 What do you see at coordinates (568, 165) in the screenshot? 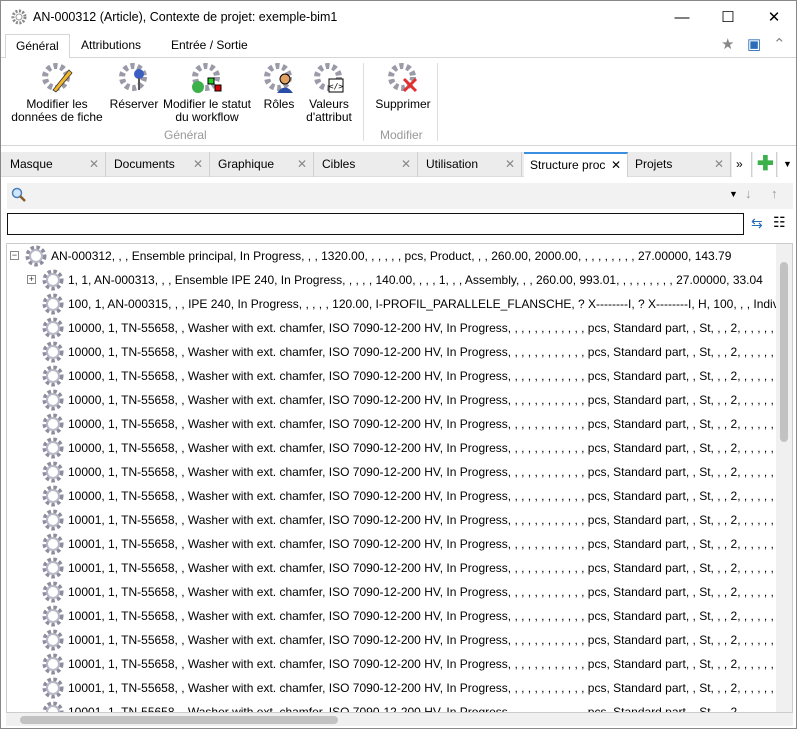
I see `tab-label: Structure proc` at bounding box center [568, 165].